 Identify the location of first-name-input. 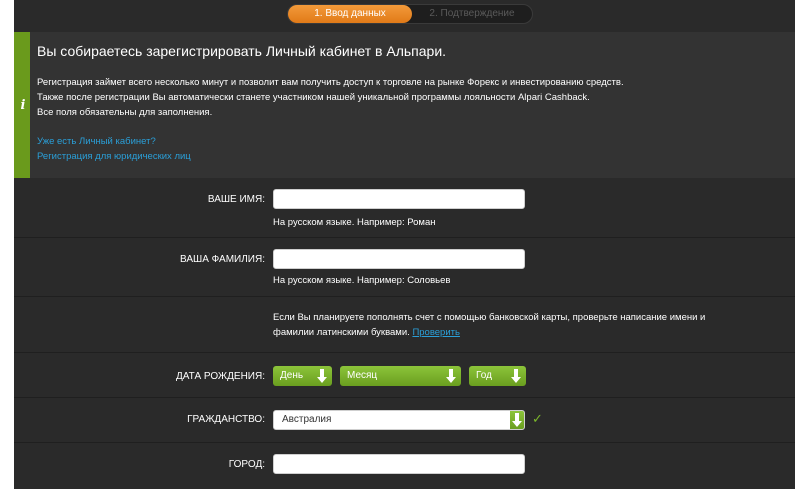
(399, 199).